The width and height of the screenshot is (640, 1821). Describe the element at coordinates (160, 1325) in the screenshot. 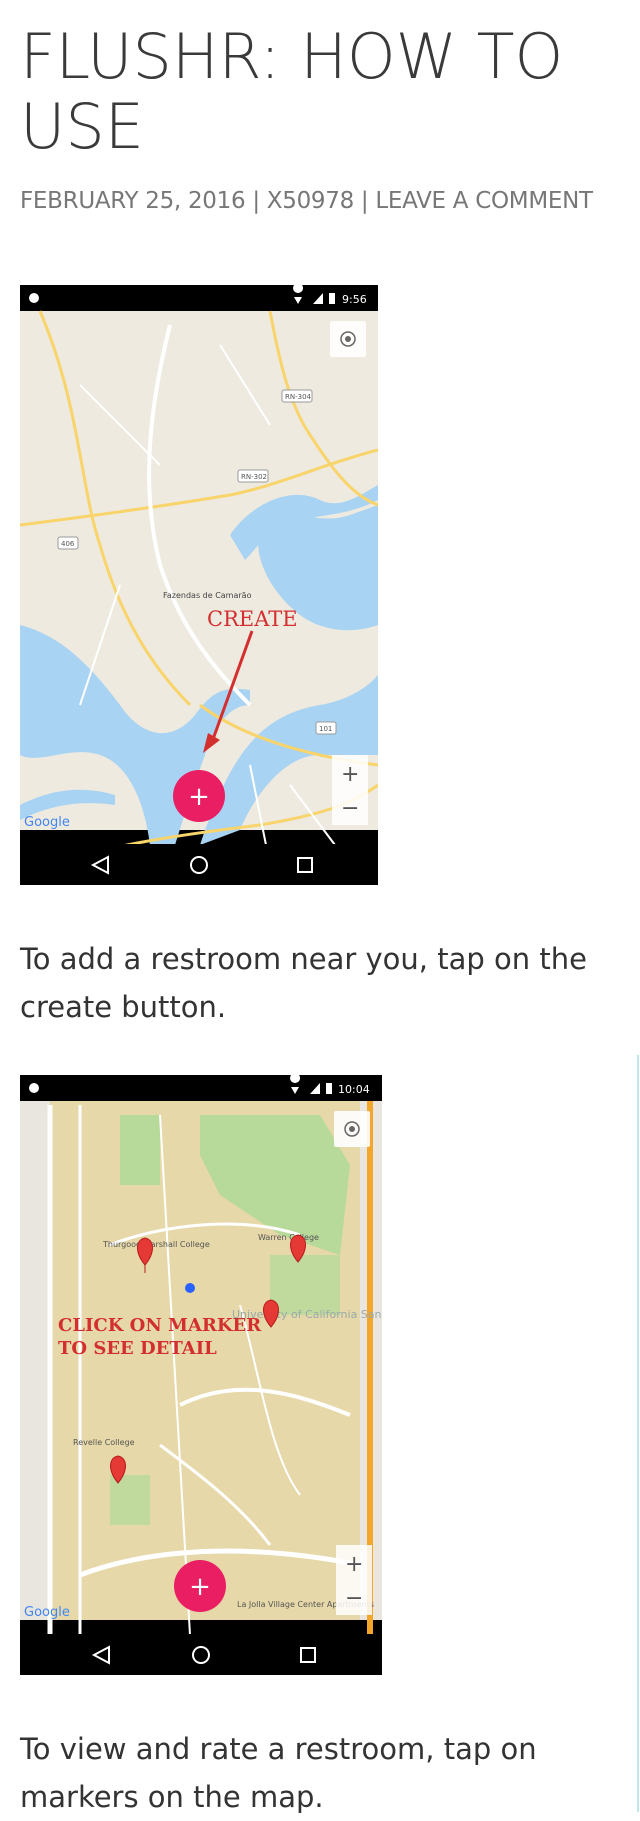

I see `marker-annotation-line1: CLICK ON MARKER` at that location.